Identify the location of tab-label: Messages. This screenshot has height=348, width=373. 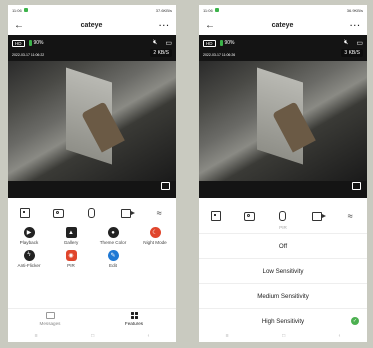
(50, 323).